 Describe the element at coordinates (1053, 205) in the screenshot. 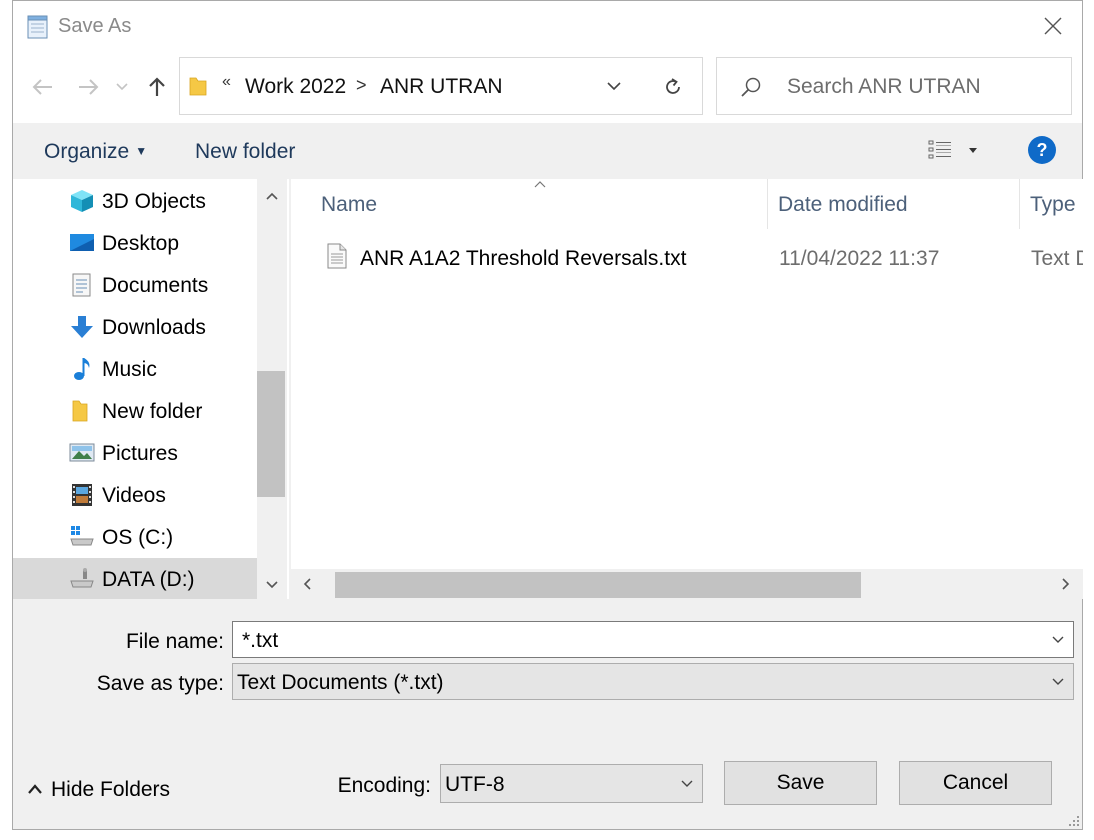

I see `column-header-type: Type` at that location.